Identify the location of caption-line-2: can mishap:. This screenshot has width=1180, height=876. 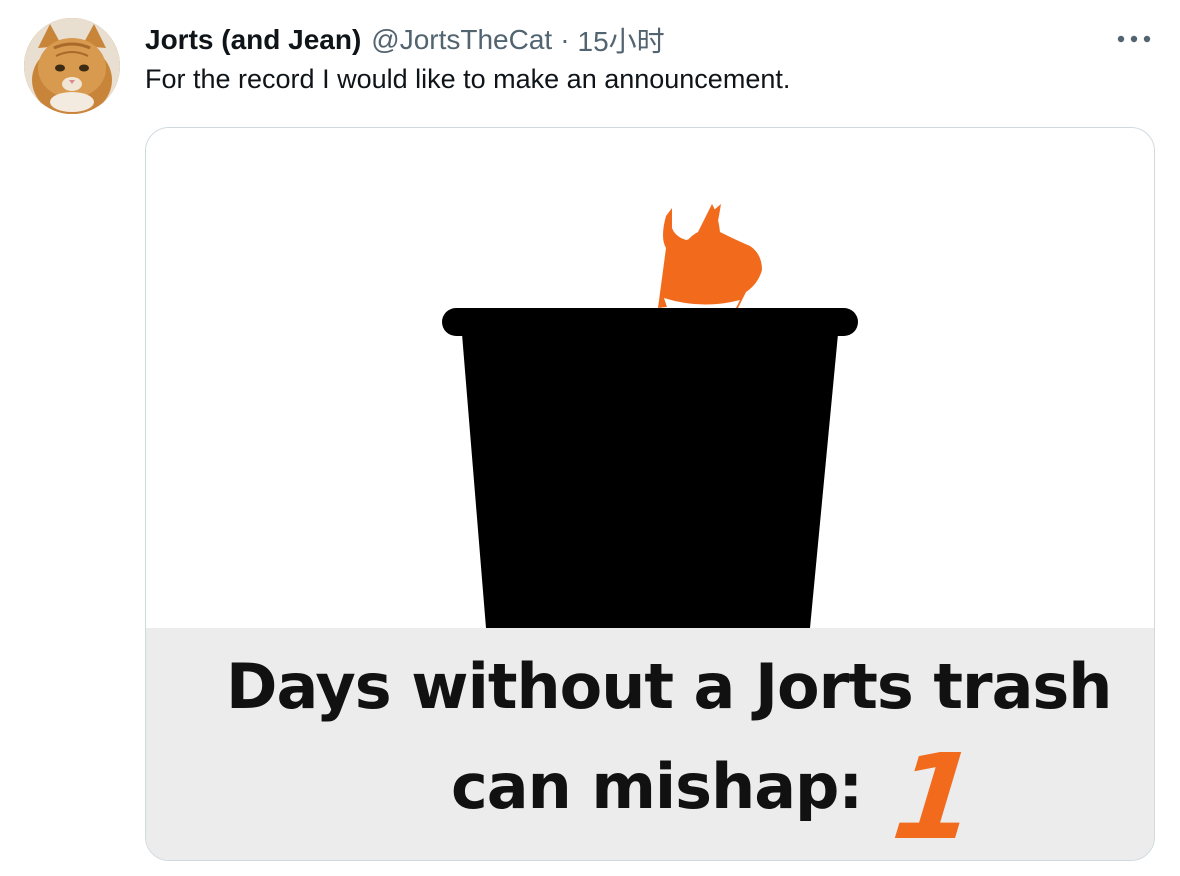
(657, 786).